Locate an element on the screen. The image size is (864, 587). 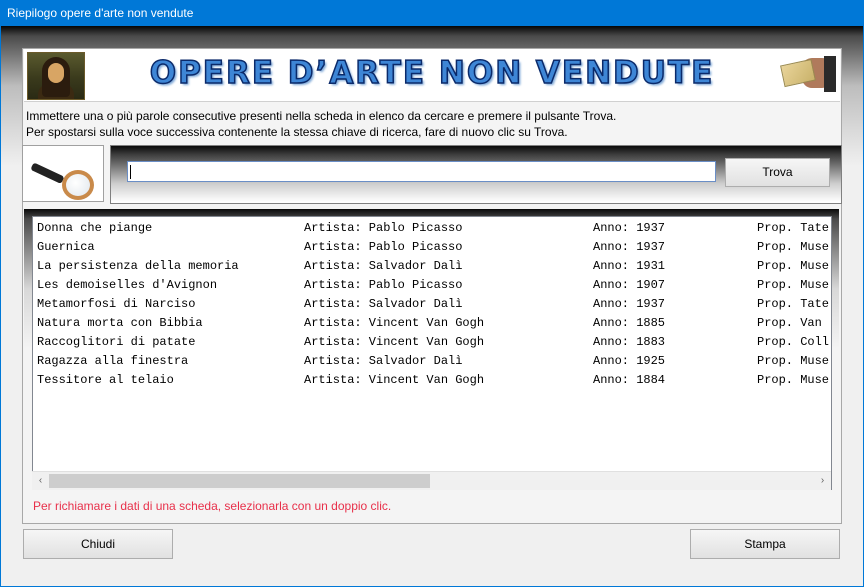
scroll-right-icon: › is located at coordinates (822, 481).